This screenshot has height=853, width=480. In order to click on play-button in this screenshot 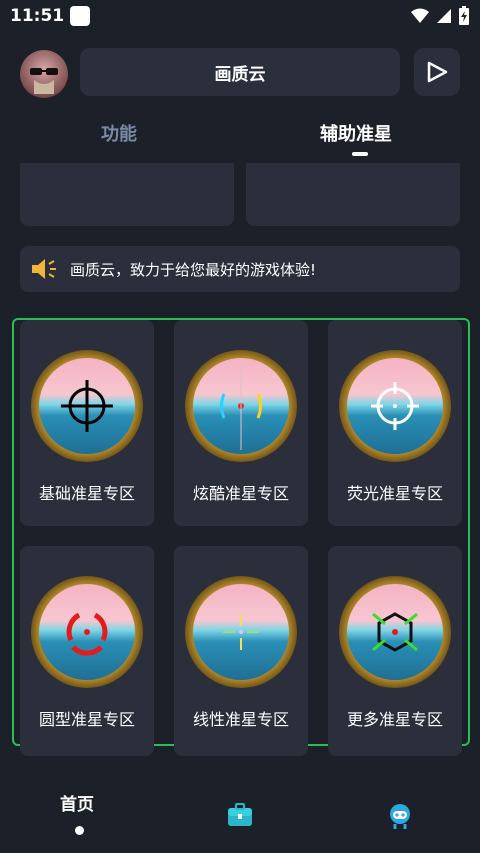, I will do `click(437, 72)`.